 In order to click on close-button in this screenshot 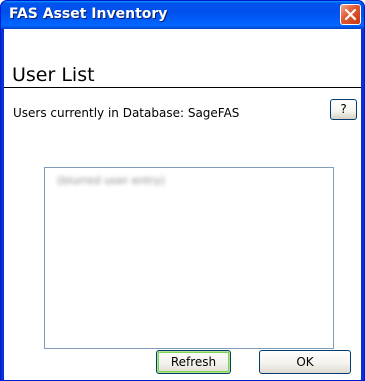, I will do `click(350, 14)`.